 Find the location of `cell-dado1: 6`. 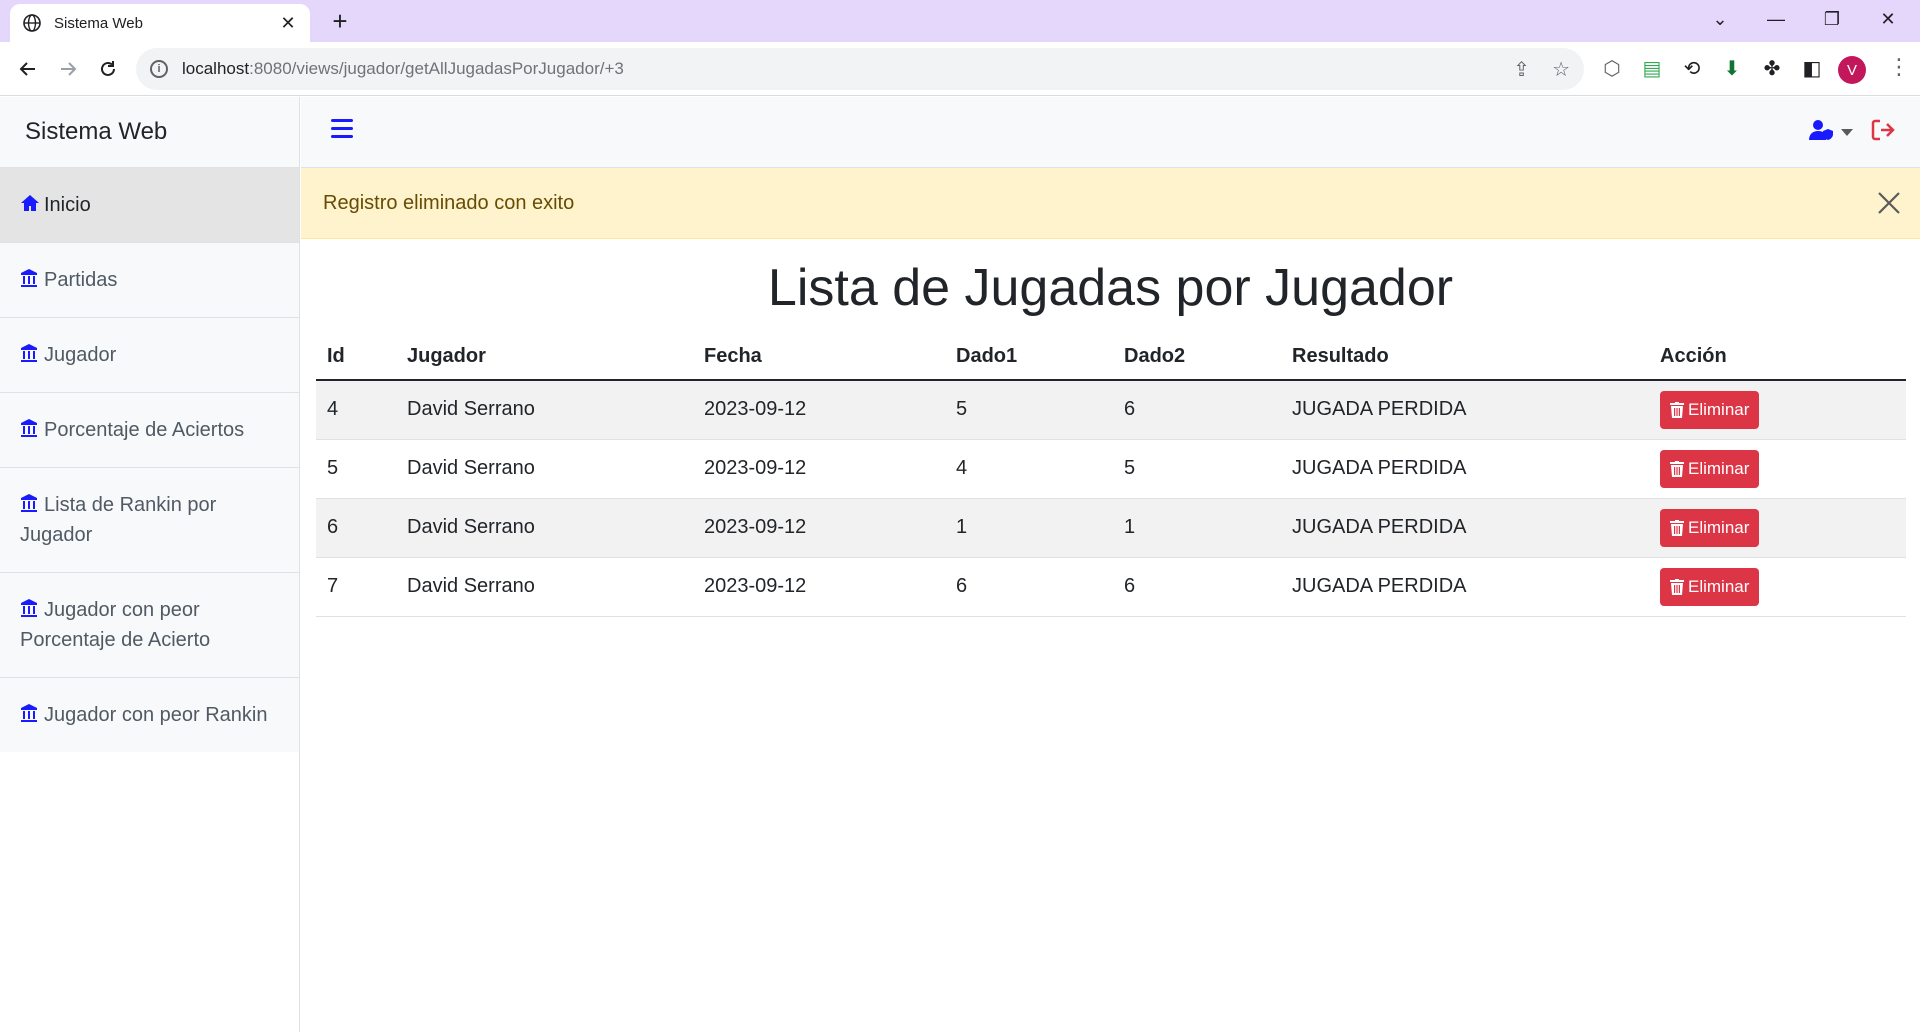

cell-dado1: 6 is located at coordinates (1029, 587).